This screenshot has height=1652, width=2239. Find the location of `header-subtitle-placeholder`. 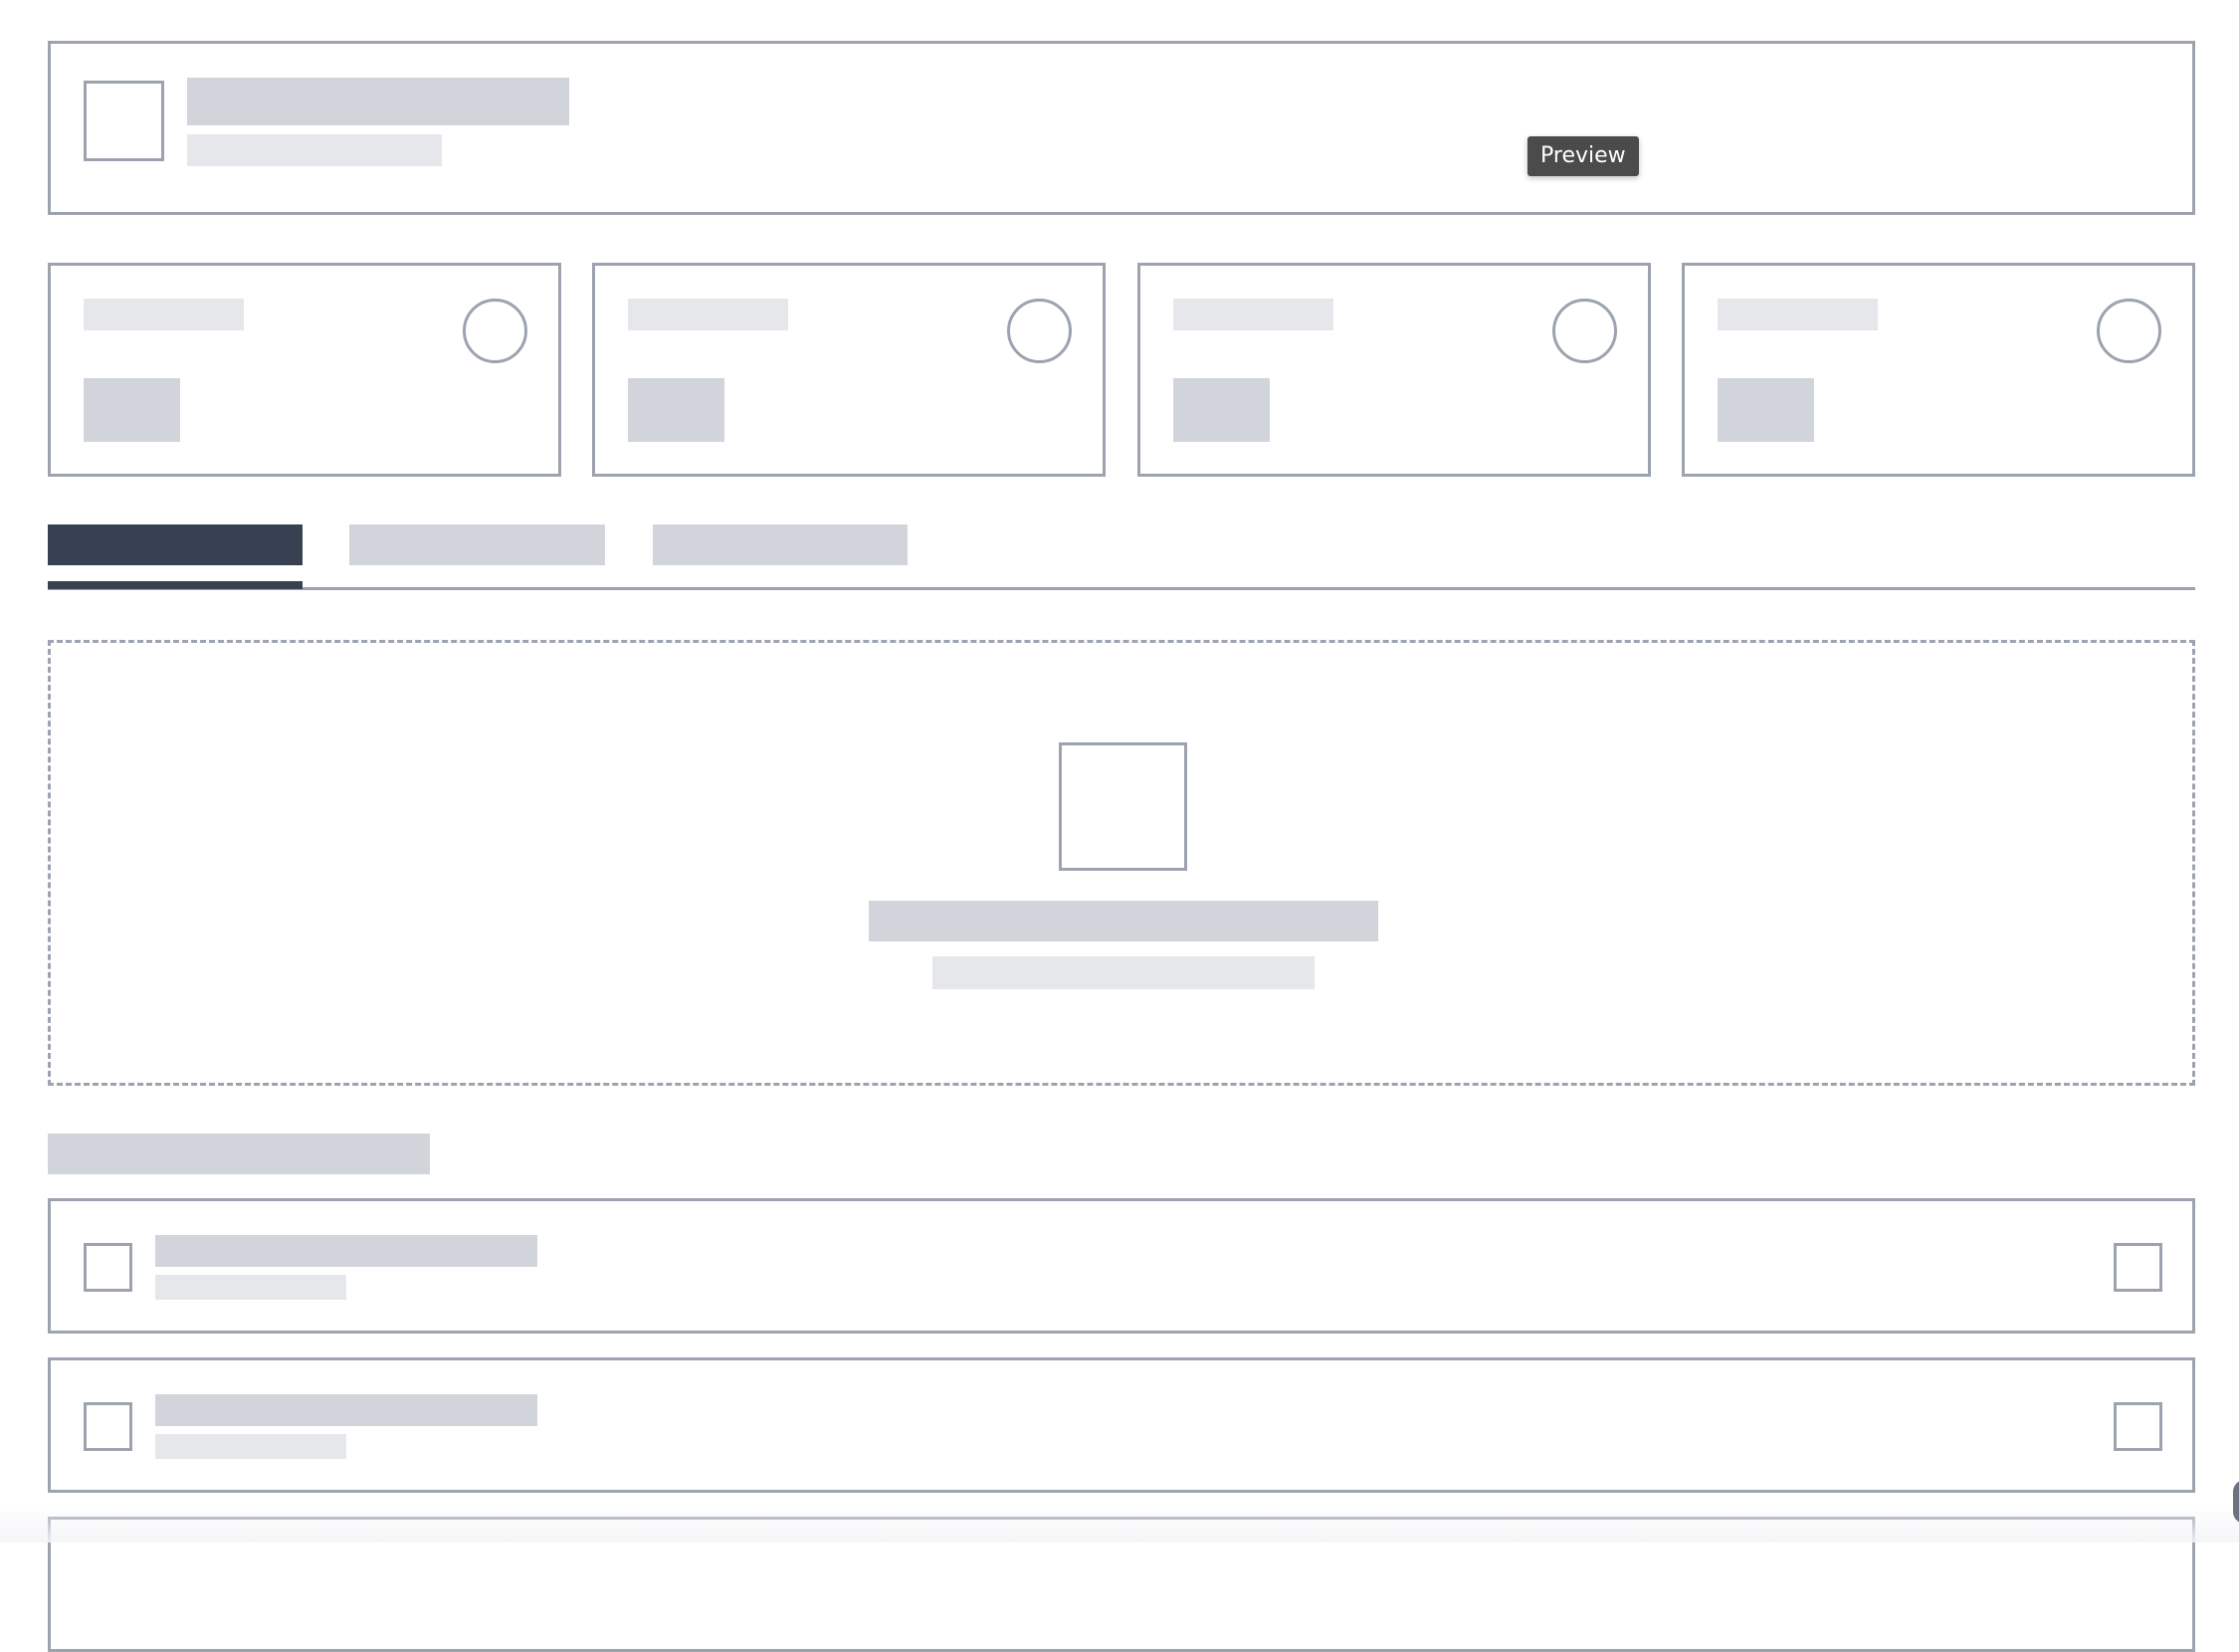

header-subtitle-placeholder is located at coordinates (314, 150).